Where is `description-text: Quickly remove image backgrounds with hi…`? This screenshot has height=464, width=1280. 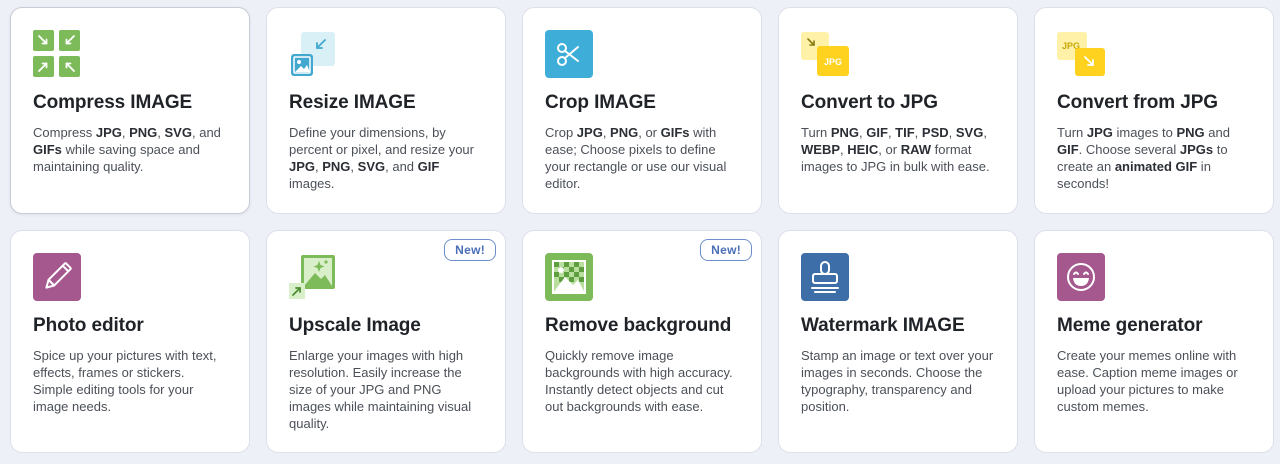
description-text: Quickly remove image backgrounds with hi… is located at coordinates (639, 381).